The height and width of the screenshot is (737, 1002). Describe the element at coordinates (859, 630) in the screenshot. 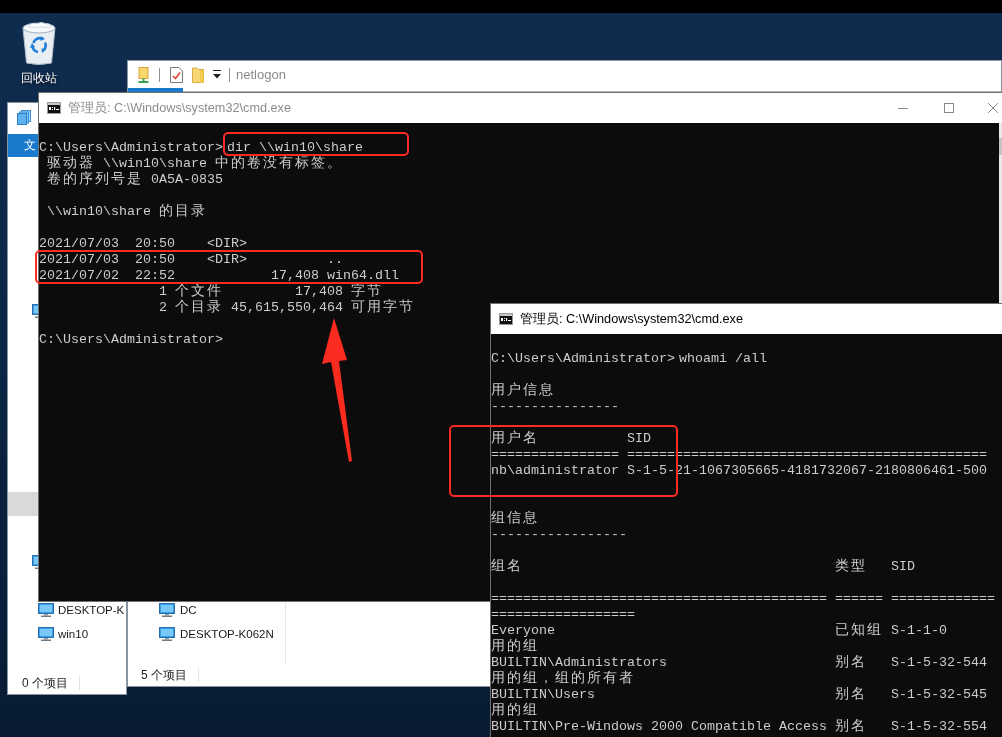

I see `console-cell: 已知组` at that location.